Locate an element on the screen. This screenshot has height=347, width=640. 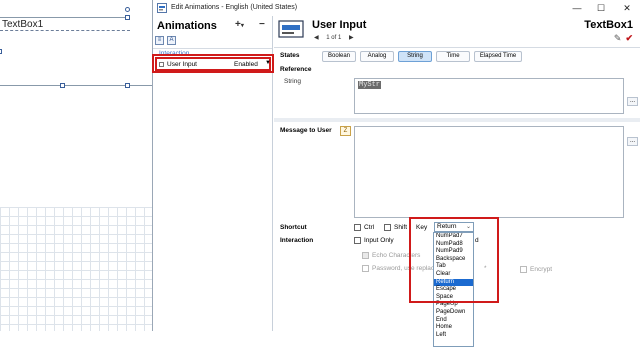
user-input-icon is located at coordinates (291, 29).